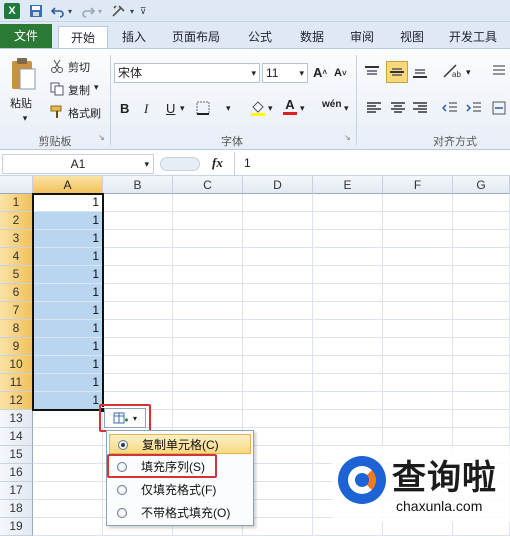 This screenshot has height=536, width=510. Describe the element at coordinates (348, 437) in the screenshot. I see `cell-e14` at that location.